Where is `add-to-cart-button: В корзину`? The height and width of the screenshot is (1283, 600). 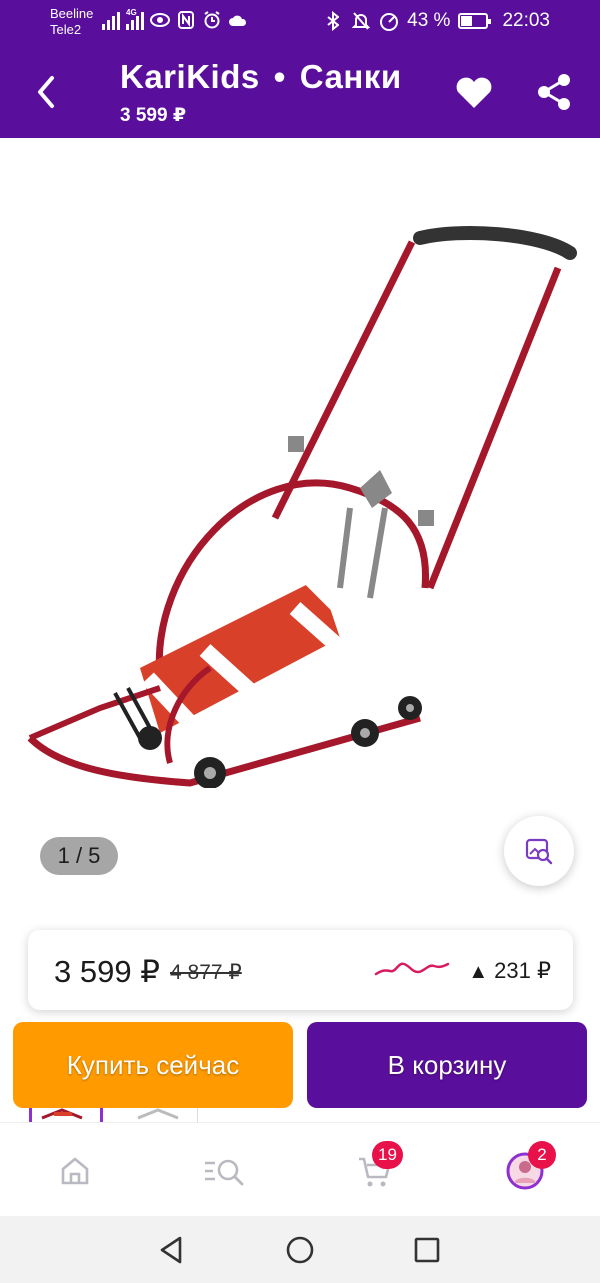
add-to-cart-button: В корзину is located at coordinates (447, 1065).